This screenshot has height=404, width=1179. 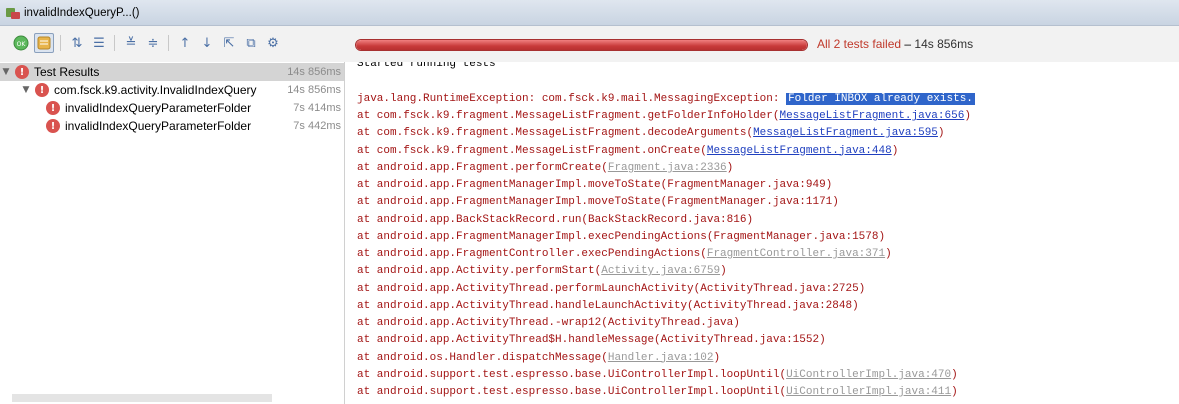 What do you see at coordinates (871, 116) in the screenshot?
I see `source-link: MessageListFragment.java:656` at bounding box center [871, 116].